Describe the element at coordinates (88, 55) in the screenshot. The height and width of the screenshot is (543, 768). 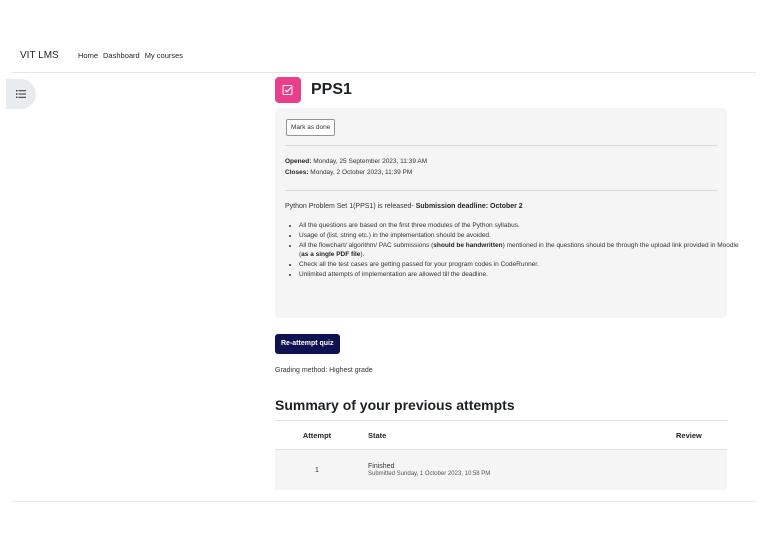
I see `nav-home-link: Home` at that location.